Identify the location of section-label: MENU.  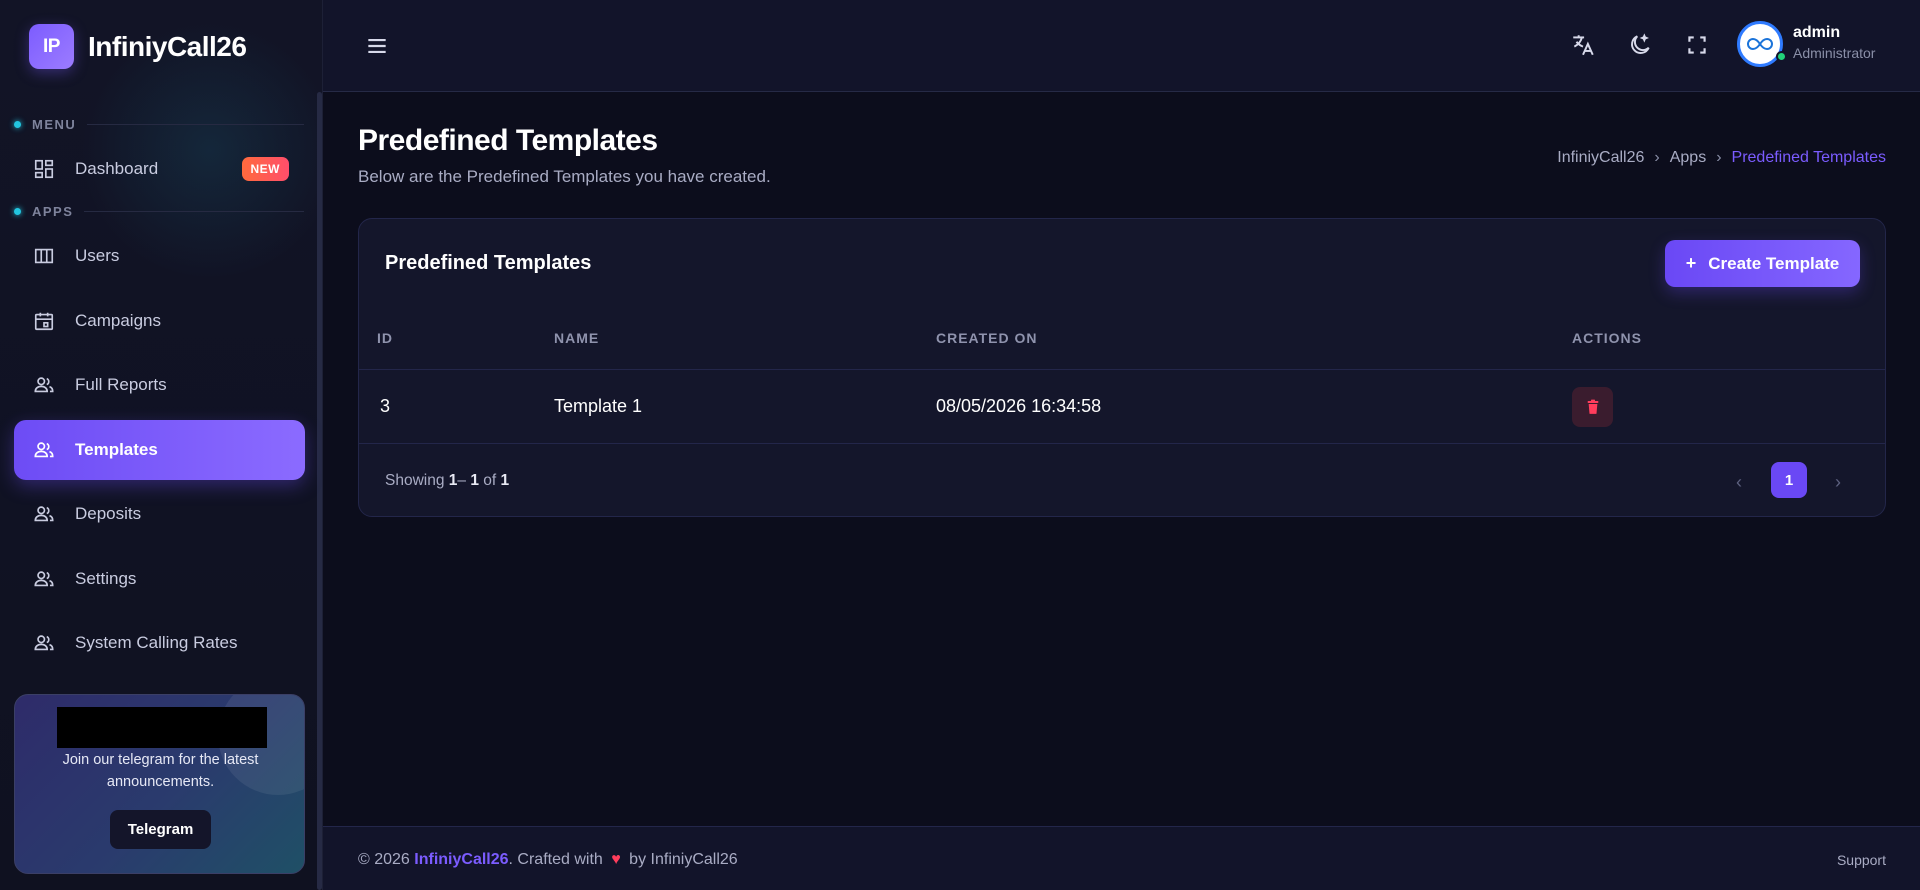
(54, 124).